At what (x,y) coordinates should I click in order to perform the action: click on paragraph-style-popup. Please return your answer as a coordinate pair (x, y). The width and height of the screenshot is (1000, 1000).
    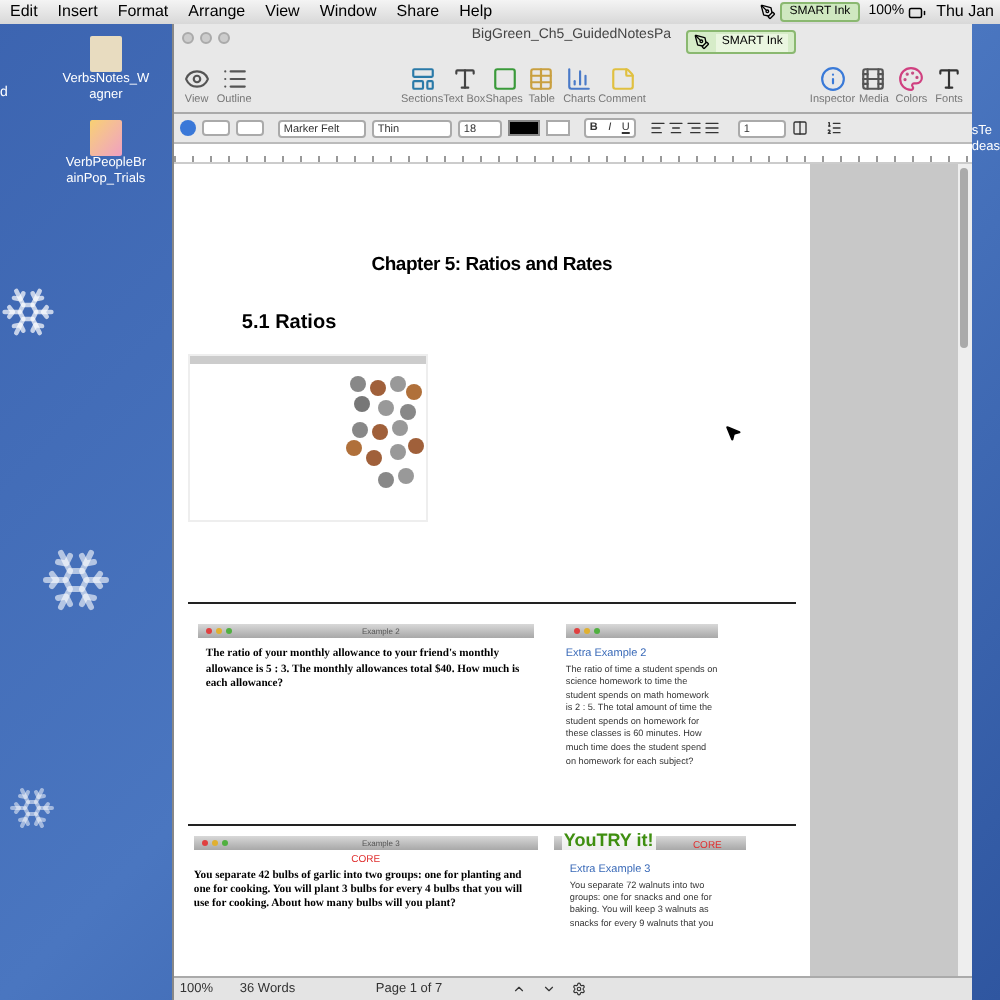
    Looking at the image, I should click on (215, 128).